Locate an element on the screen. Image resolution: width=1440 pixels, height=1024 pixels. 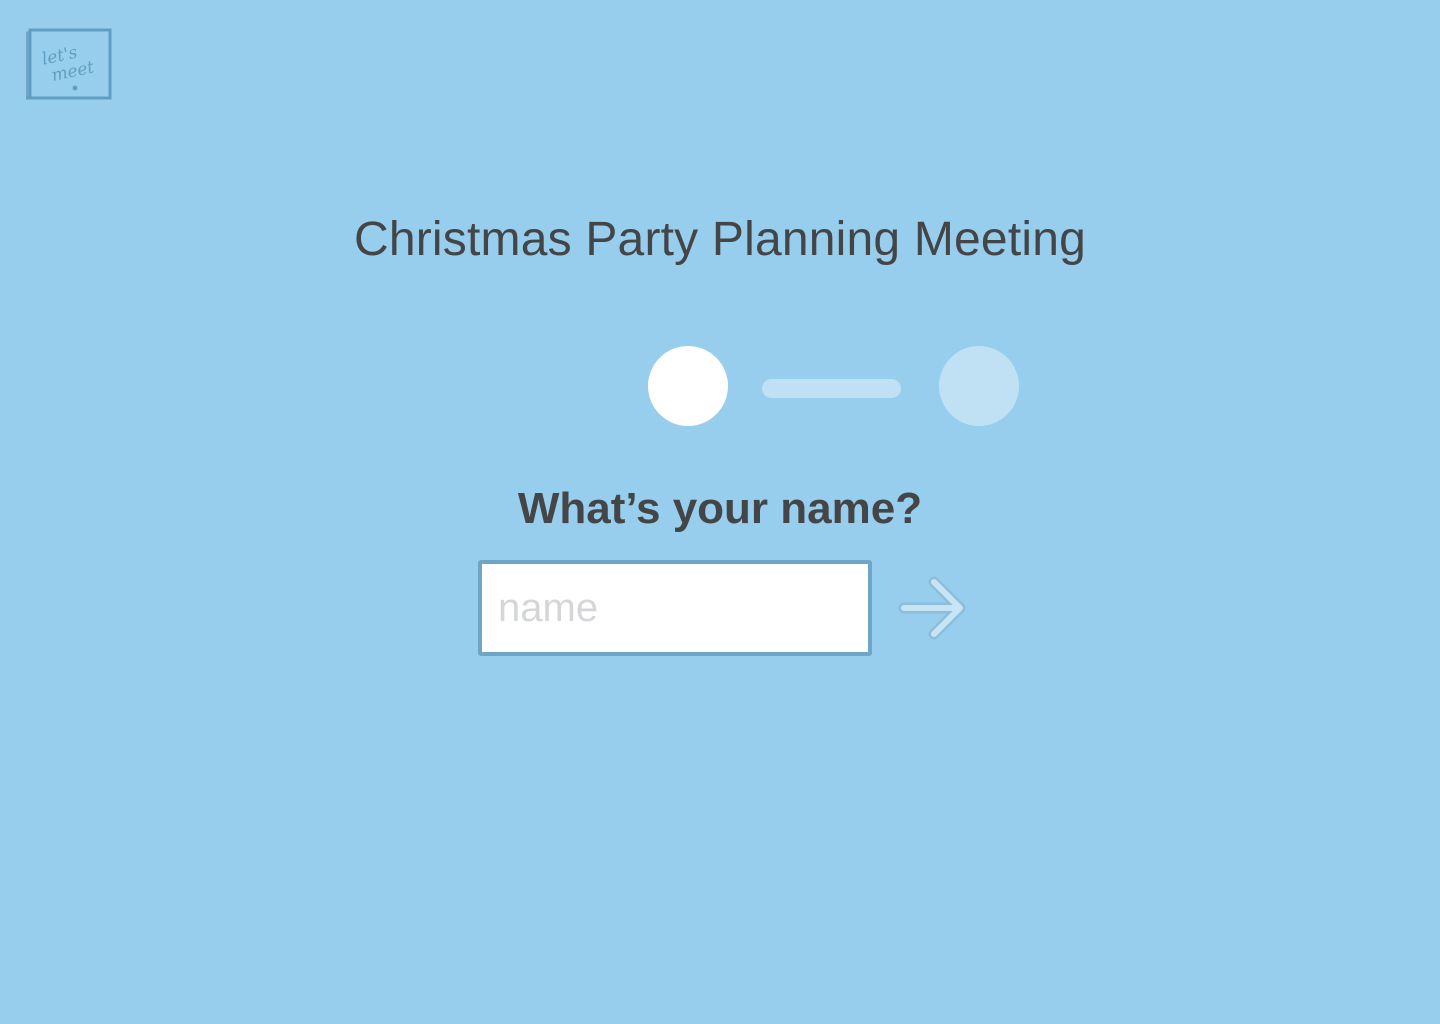
name-input is located at coordinates (675, 608).